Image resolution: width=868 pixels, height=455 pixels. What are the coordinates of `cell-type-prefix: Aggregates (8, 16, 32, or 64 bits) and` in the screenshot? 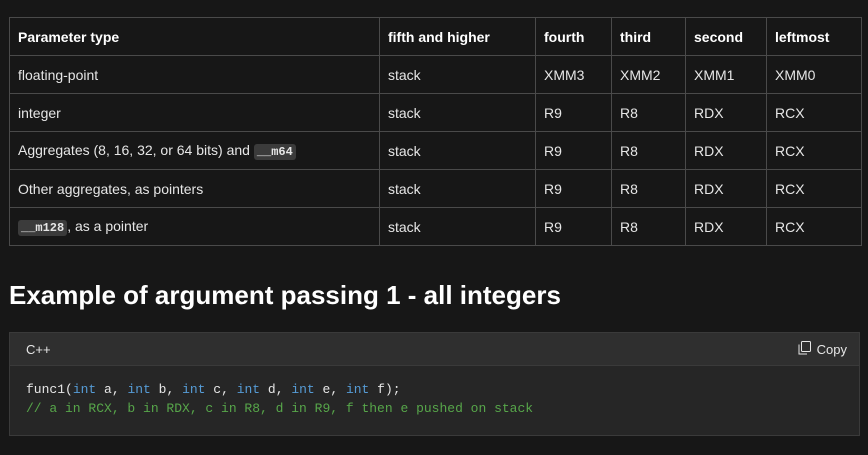 It's located at (136, 150).